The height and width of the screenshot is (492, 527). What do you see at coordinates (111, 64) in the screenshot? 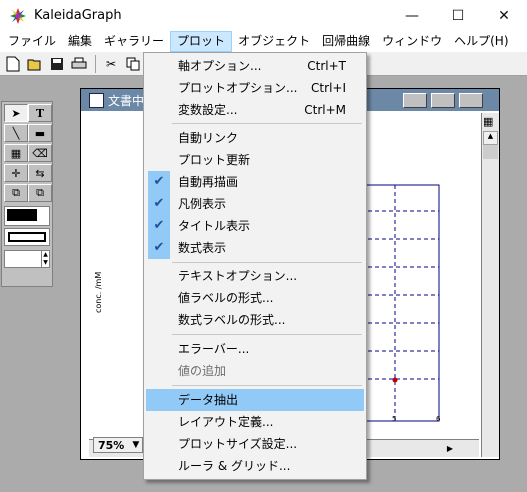
I see `cut-icon: ✂` at bounding box center [111, 64].